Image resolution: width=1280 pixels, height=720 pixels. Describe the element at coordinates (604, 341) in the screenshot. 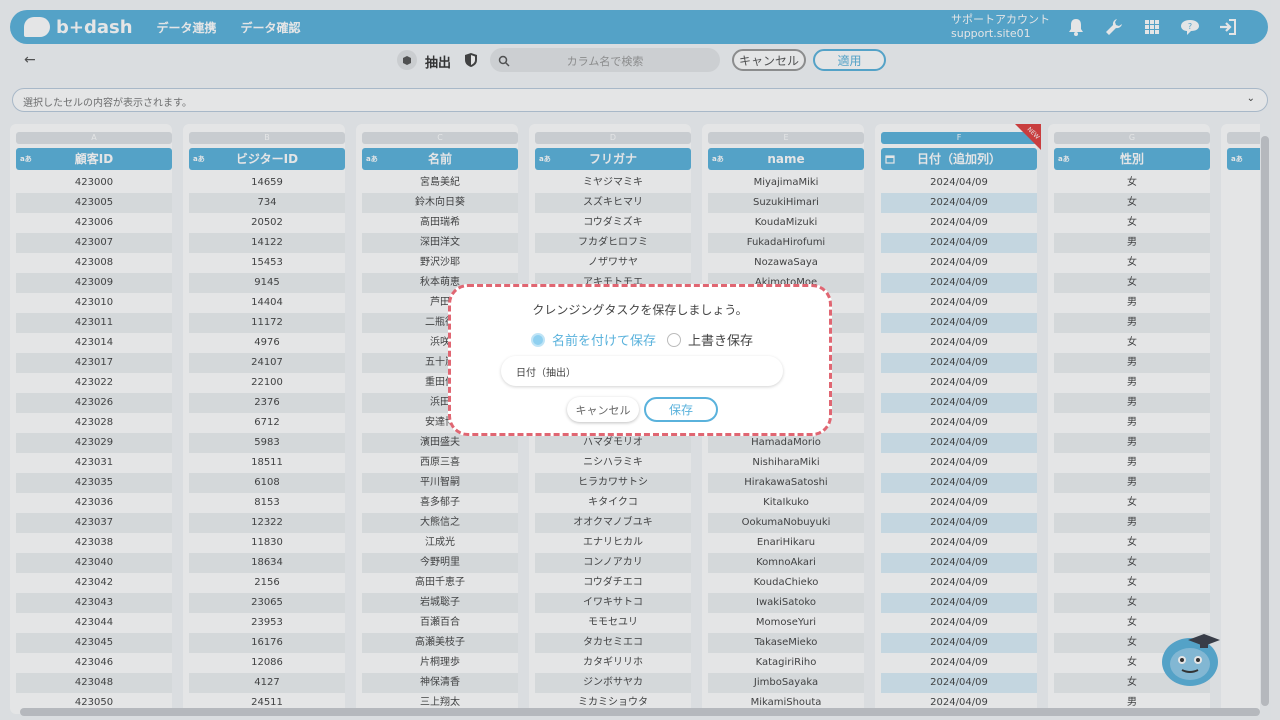

I see `radio-save-as-named-label: 名前を付けて保存` at that location.